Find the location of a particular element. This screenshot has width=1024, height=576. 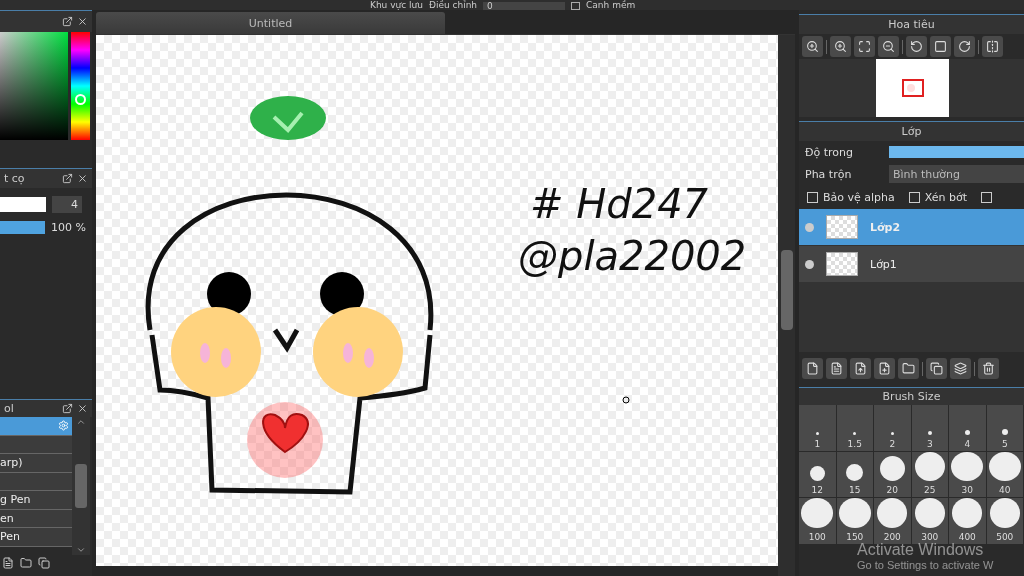

scroll-thumb is located at coordinates (81, 486).